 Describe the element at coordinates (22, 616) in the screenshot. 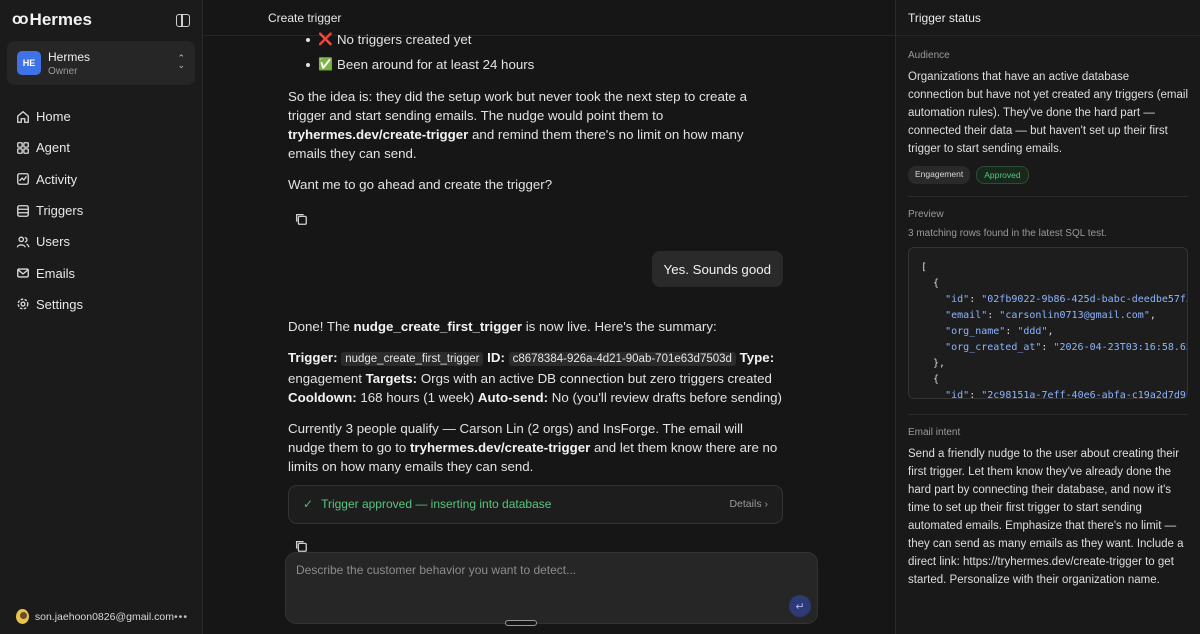

I see `avatar` at that location.